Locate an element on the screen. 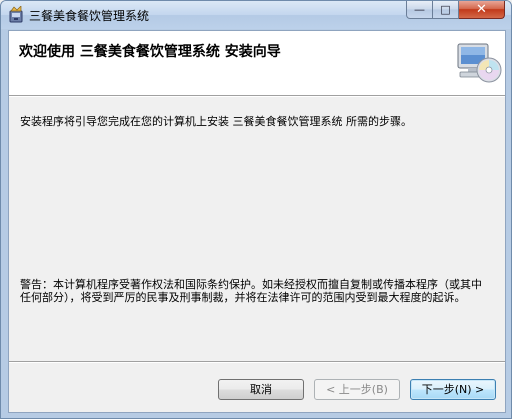 The height and width of the screenshot is (419, 512). maximize-icon: □ is located at coordinates (445, 9).